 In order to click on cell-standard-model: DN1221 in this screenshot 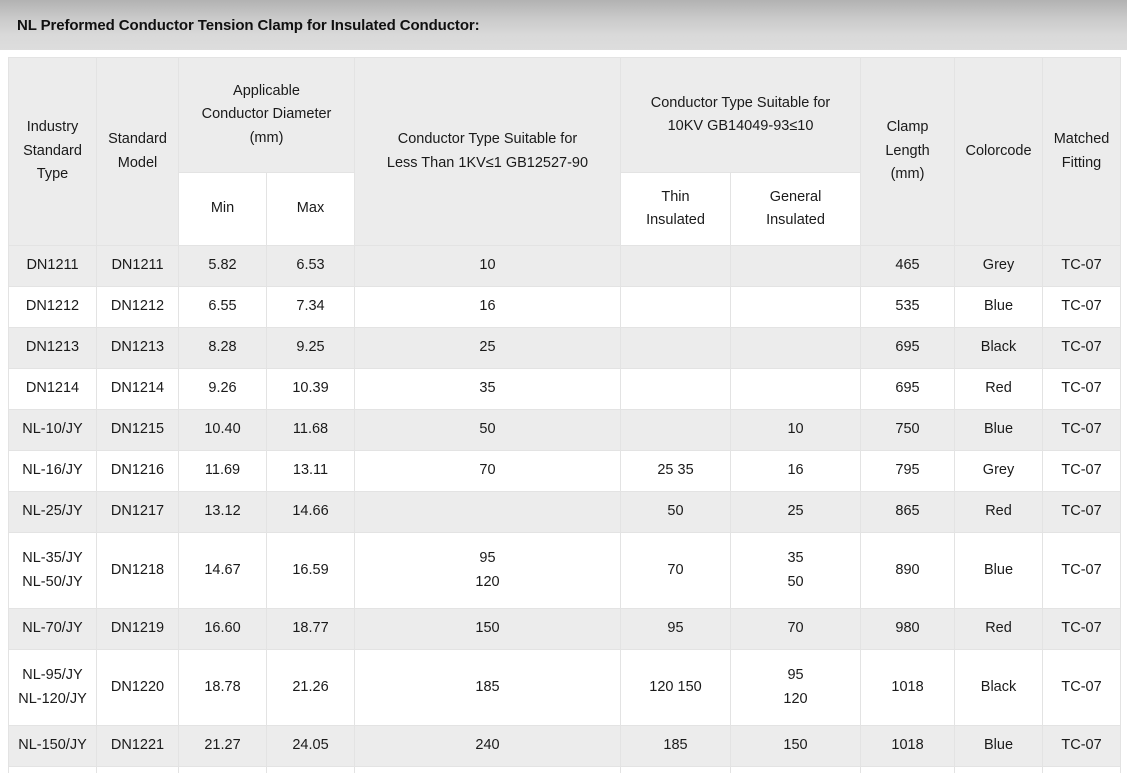, I will do `click(137, 746)`.